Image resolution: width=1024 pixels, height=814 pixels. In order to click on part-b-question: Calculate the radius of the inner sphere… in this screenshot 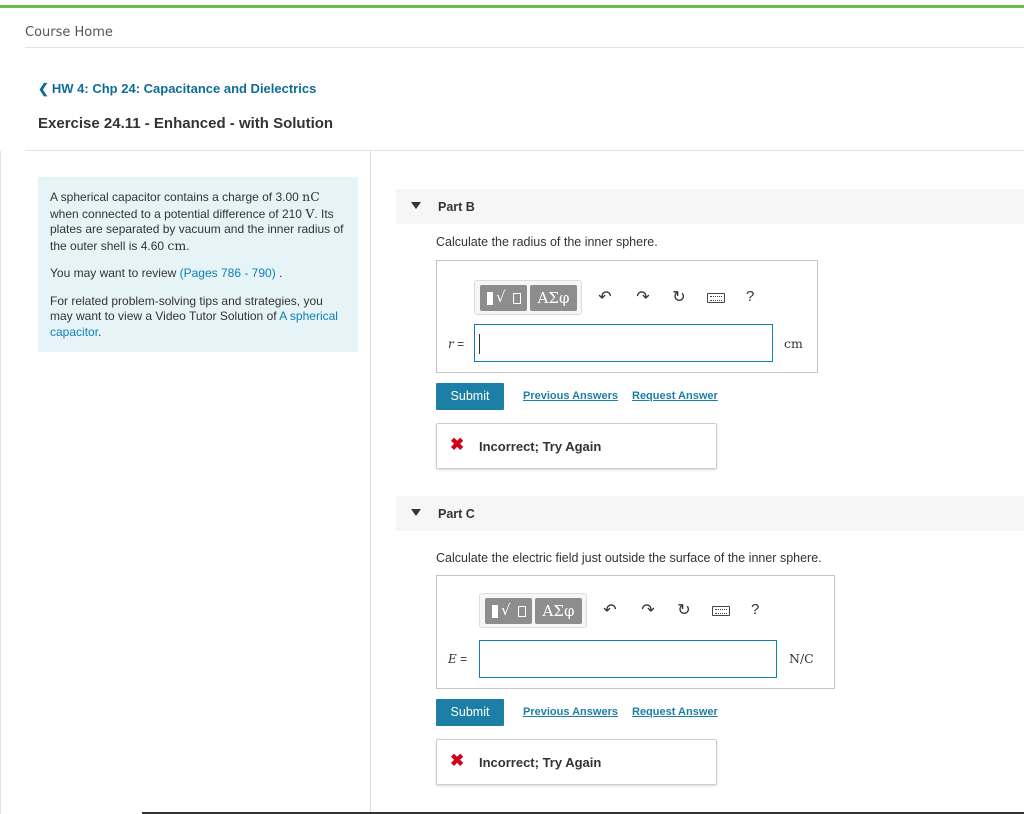, I will do `click(547, 242)`.